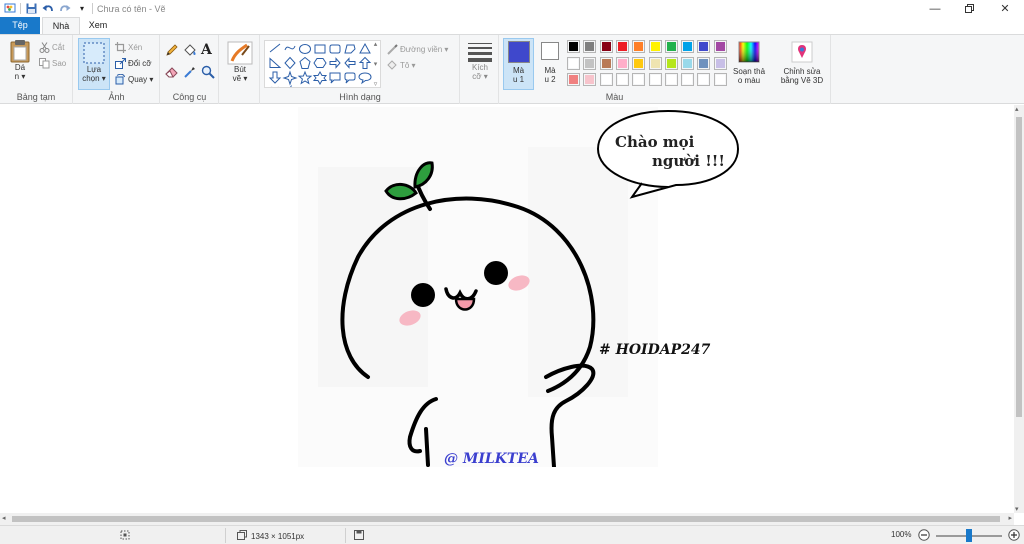 The width and height of the screenshot is (1024, 544). I want to click on horizontal-scrollbar: ◂ ▸, so click(507, 519).